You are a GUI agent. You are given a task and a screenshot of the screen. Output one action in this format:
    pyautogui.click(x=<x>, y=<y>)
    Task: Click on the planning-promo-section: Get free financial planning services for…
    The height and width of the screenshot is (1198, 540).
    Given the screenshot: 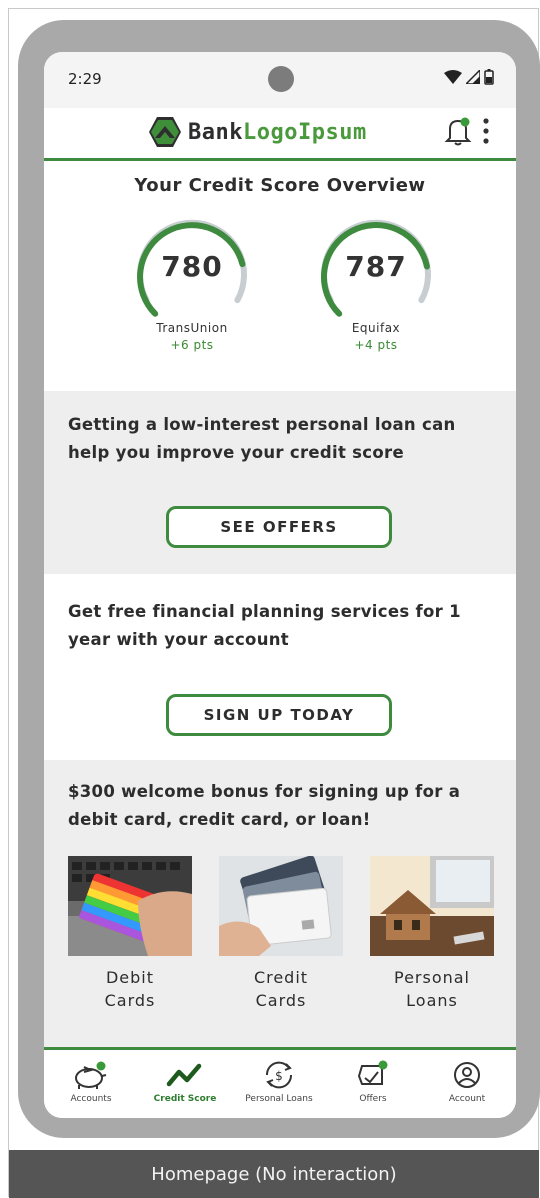 What is the action you would take?
    pyautogui.click(x=280, y=667)
    